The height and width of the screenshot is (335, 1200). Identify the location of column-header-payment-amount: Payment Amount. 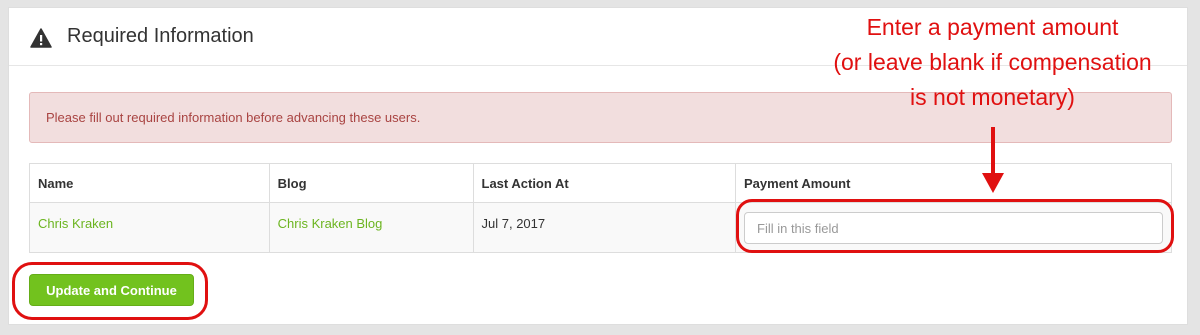
(953, 183).